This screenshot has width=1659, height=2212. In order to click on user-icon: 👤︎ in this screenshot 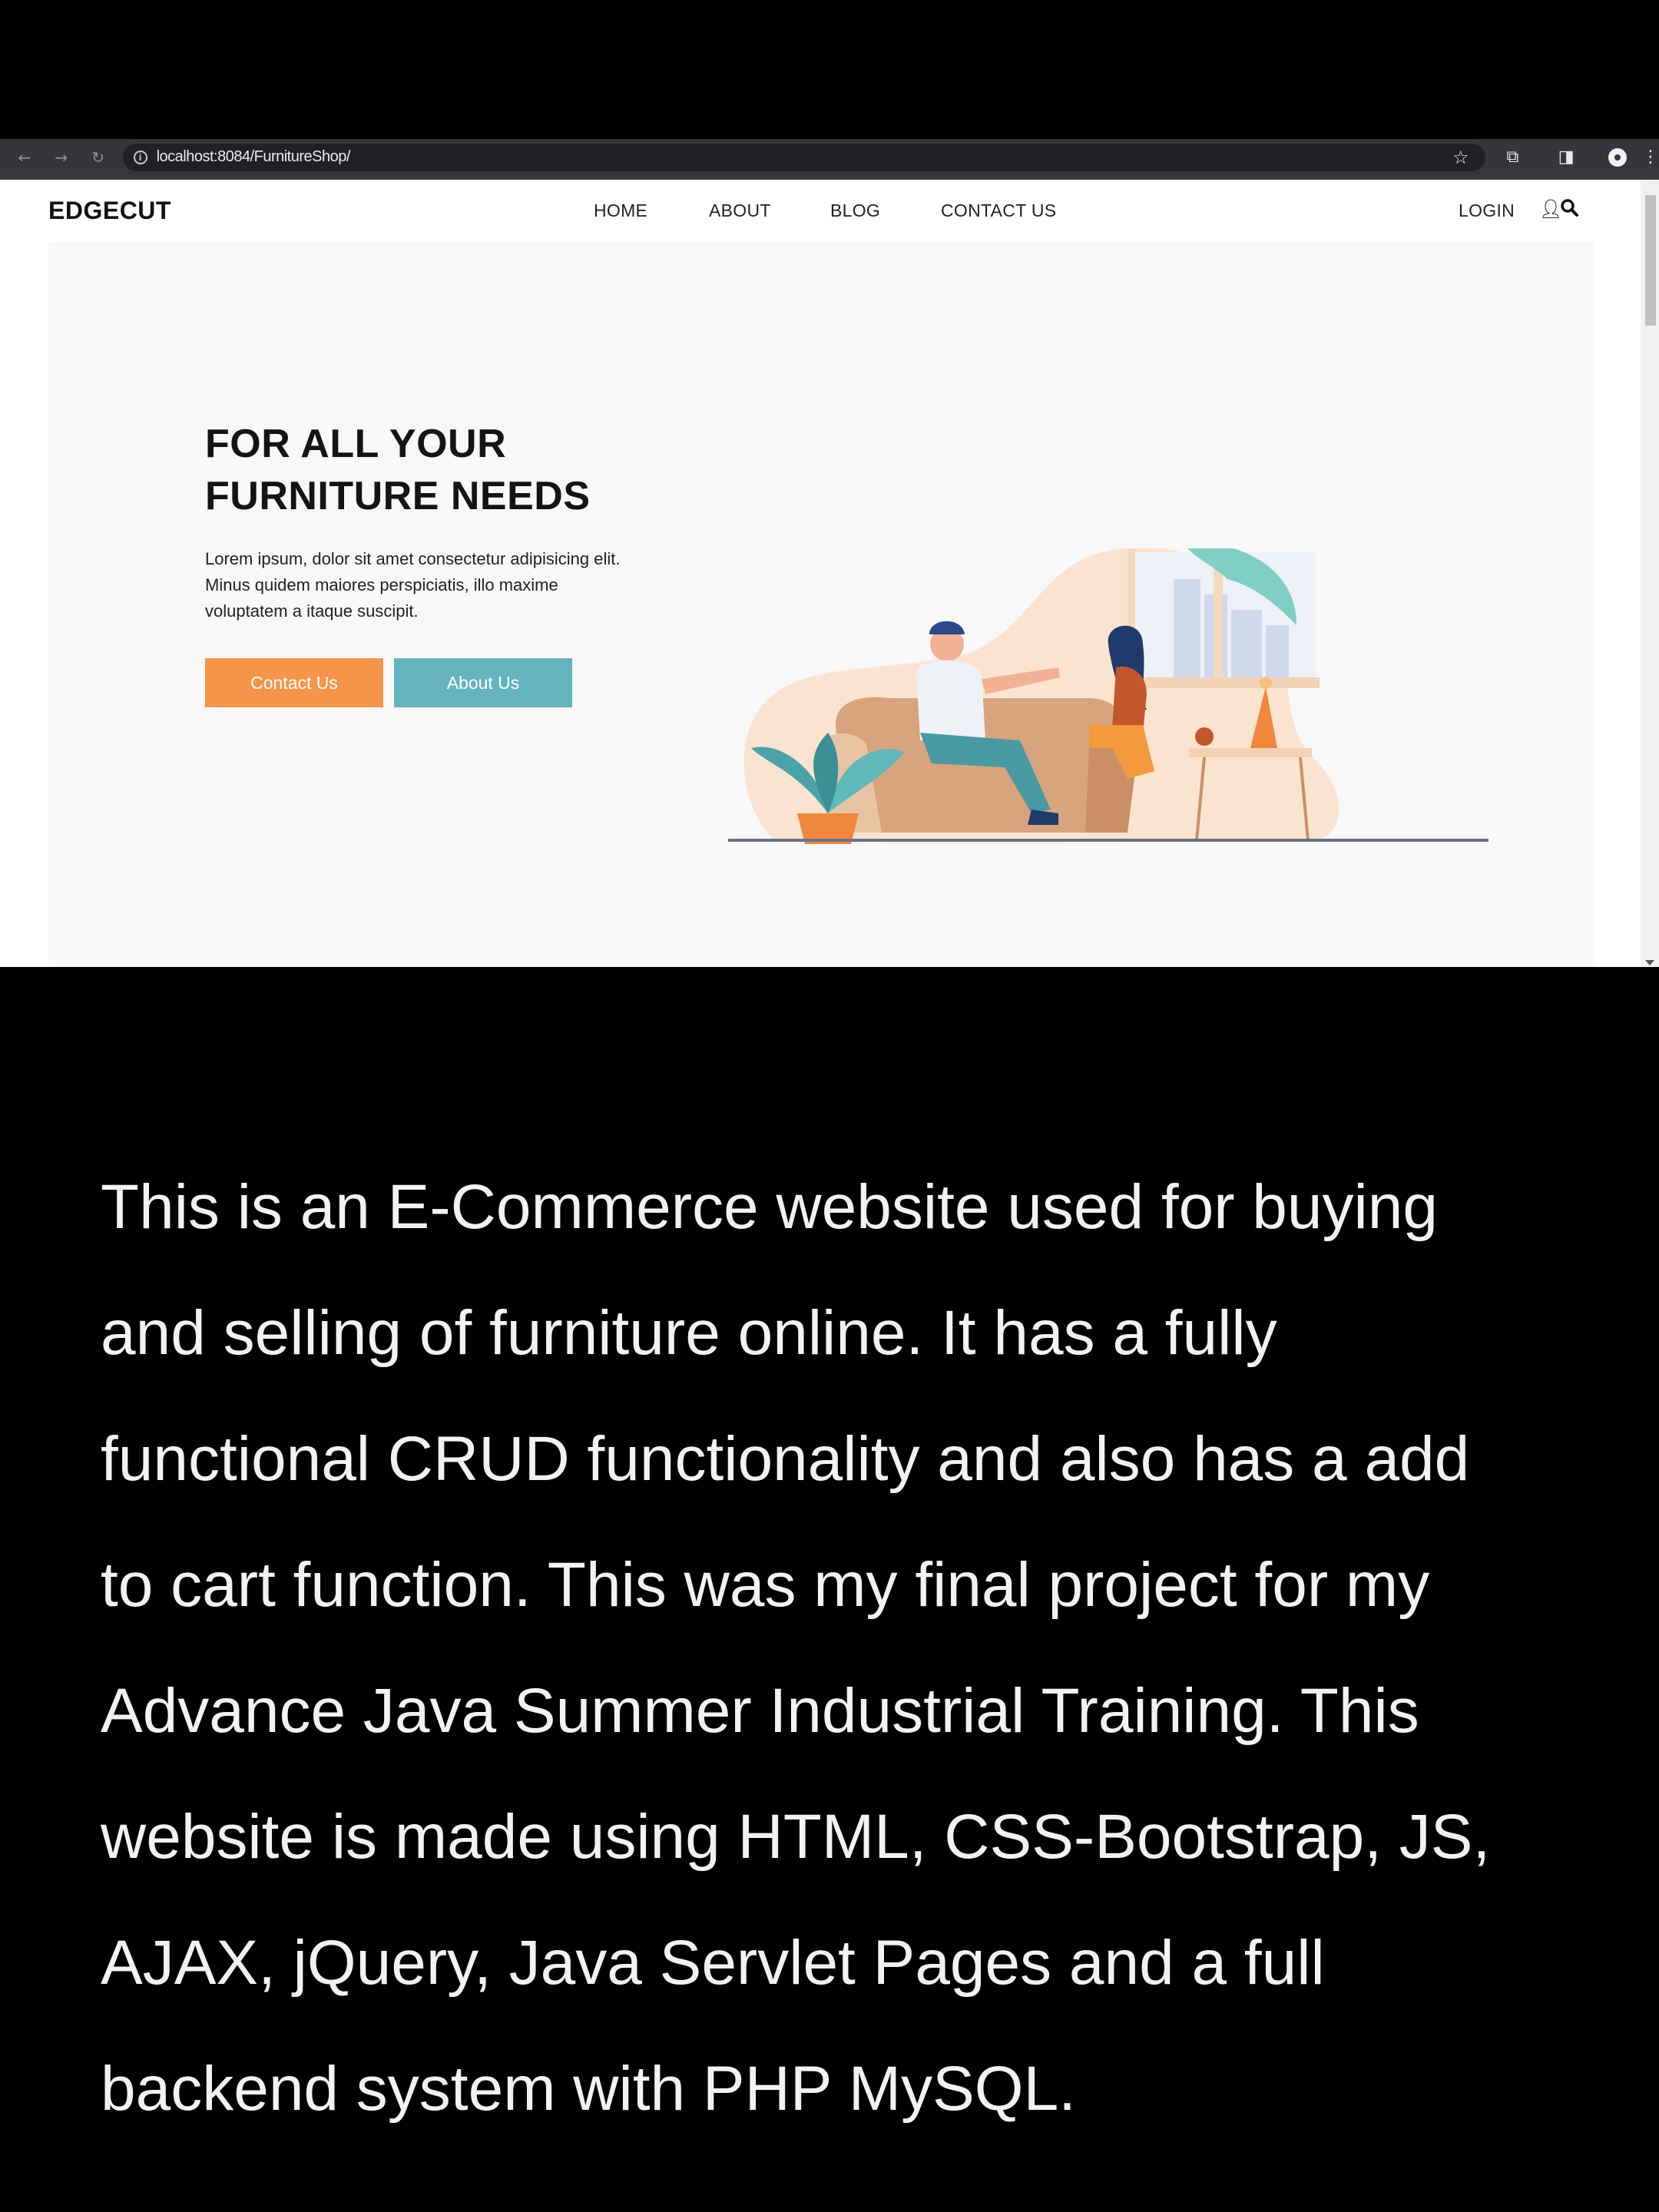, I will do `click(1551, 209)`.